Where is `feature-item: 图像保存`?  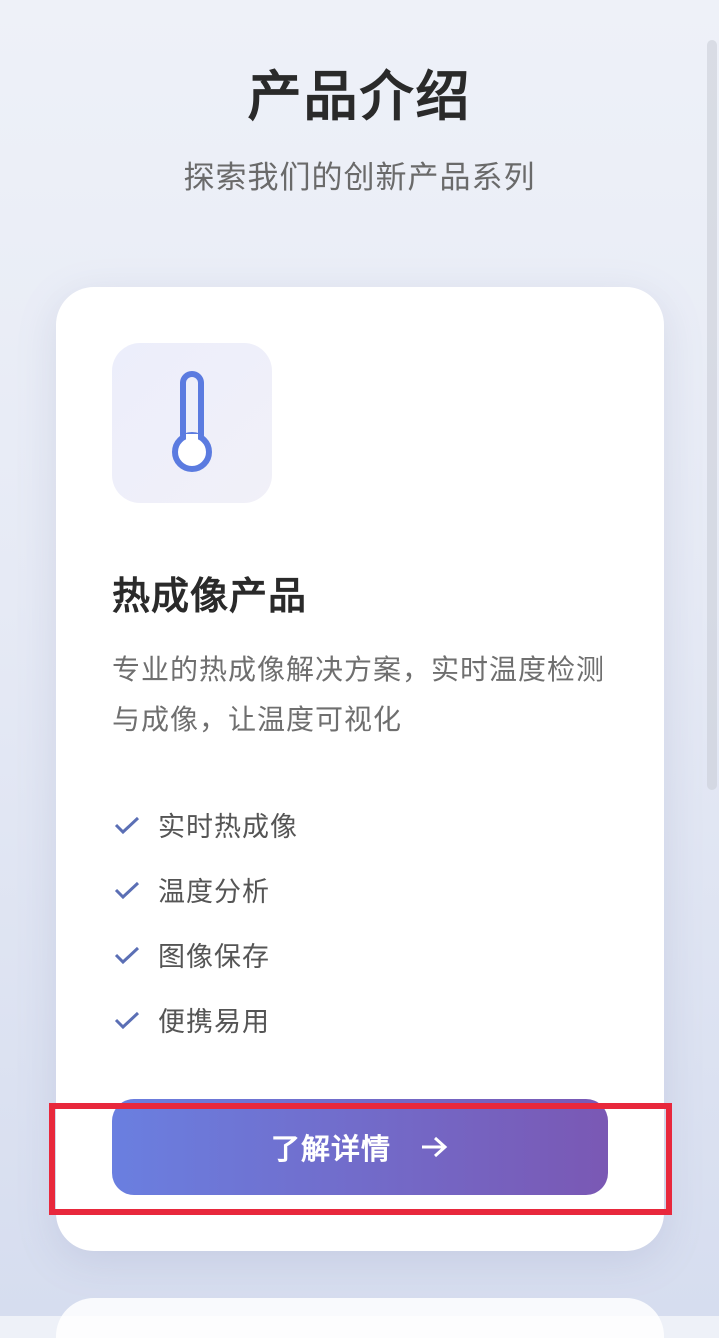
feature-item: 图像保存 is located at coordinates (205, 954).